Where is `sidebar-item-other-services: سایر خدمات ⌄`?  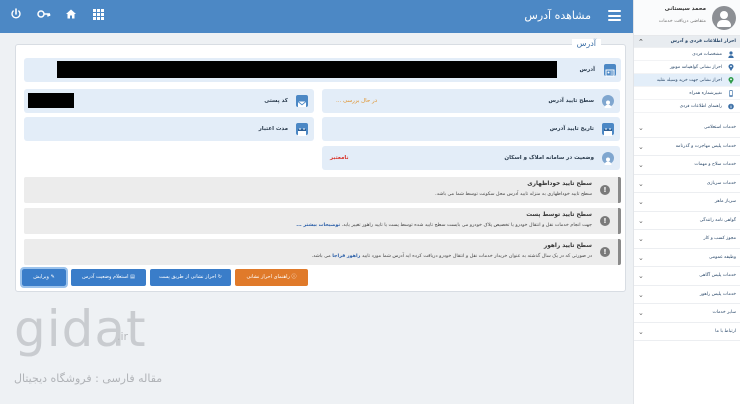
sidebar-item-other-services: سایر خدمات ⌄ is located at coordinates (687, 313).